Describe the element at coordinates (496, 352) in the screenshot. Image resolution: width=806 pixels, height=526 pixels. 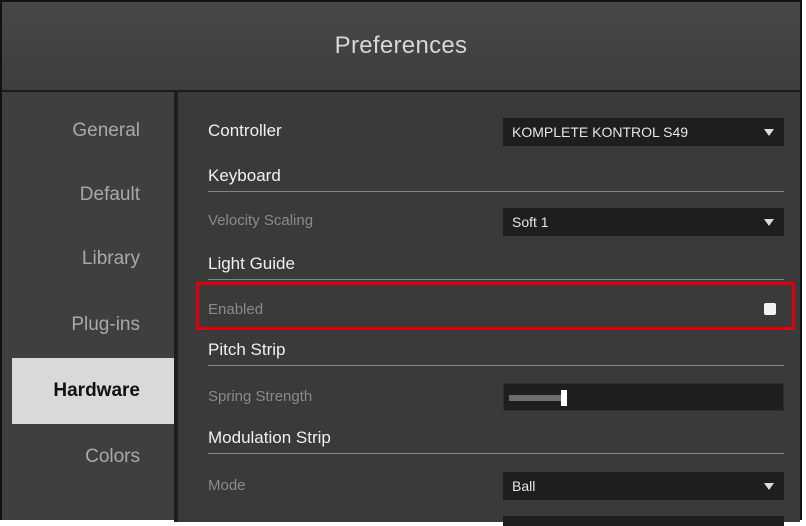
I see `pitch-strip-section: Pitch Strip` at that location.